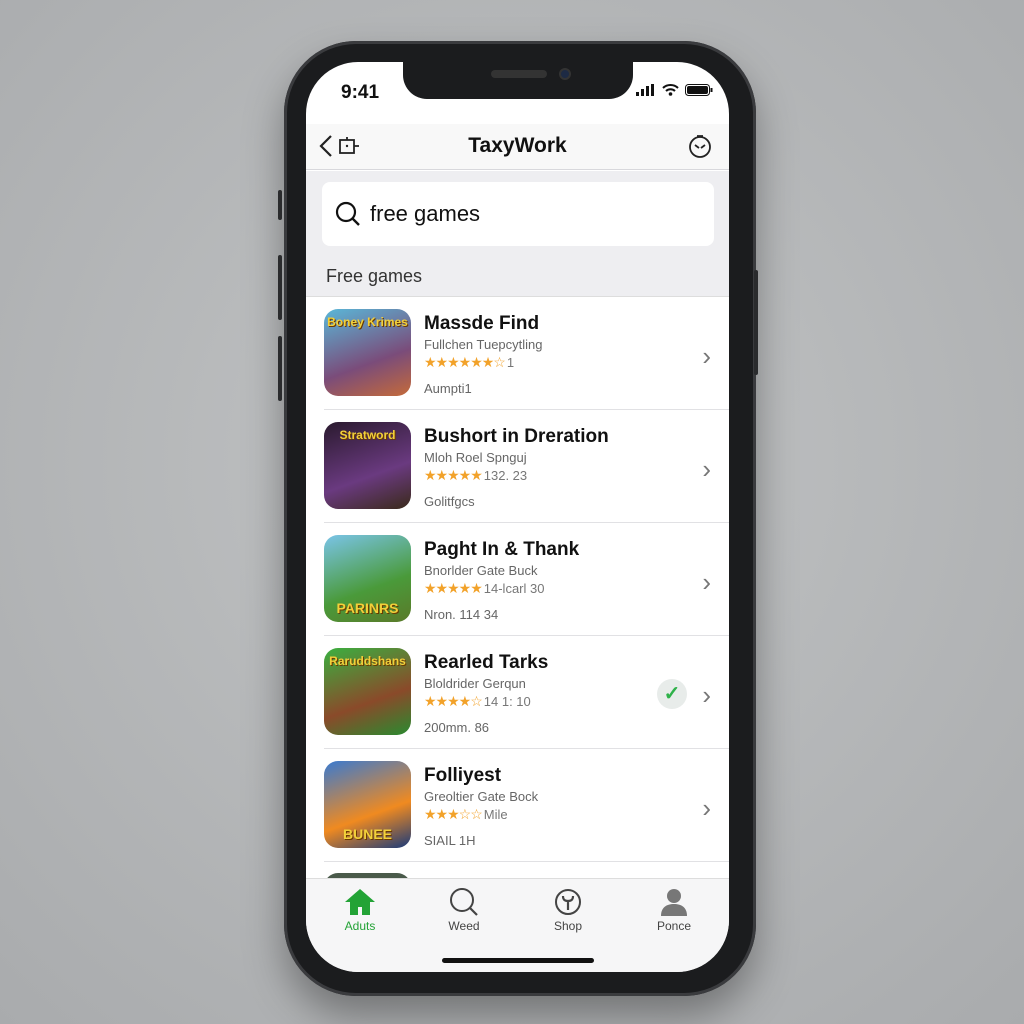 The height and width of the screenshot is (1024, 1024). Describe the element at coordinates (461, 614) in the screenshot. I see `app-meta: Nron. 114 34` at that location.